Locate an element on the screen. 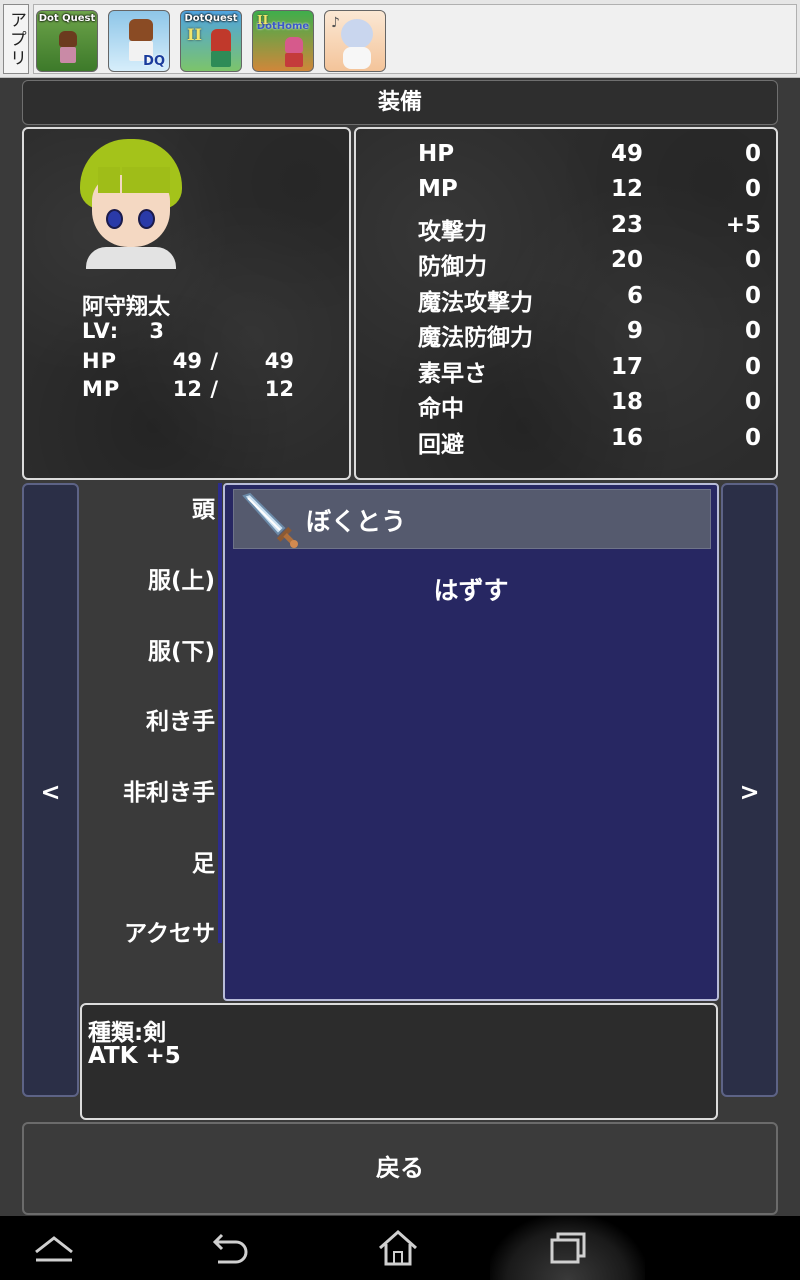  stat-row-mp: MP 12 0 is located at coordinates (590, 193).